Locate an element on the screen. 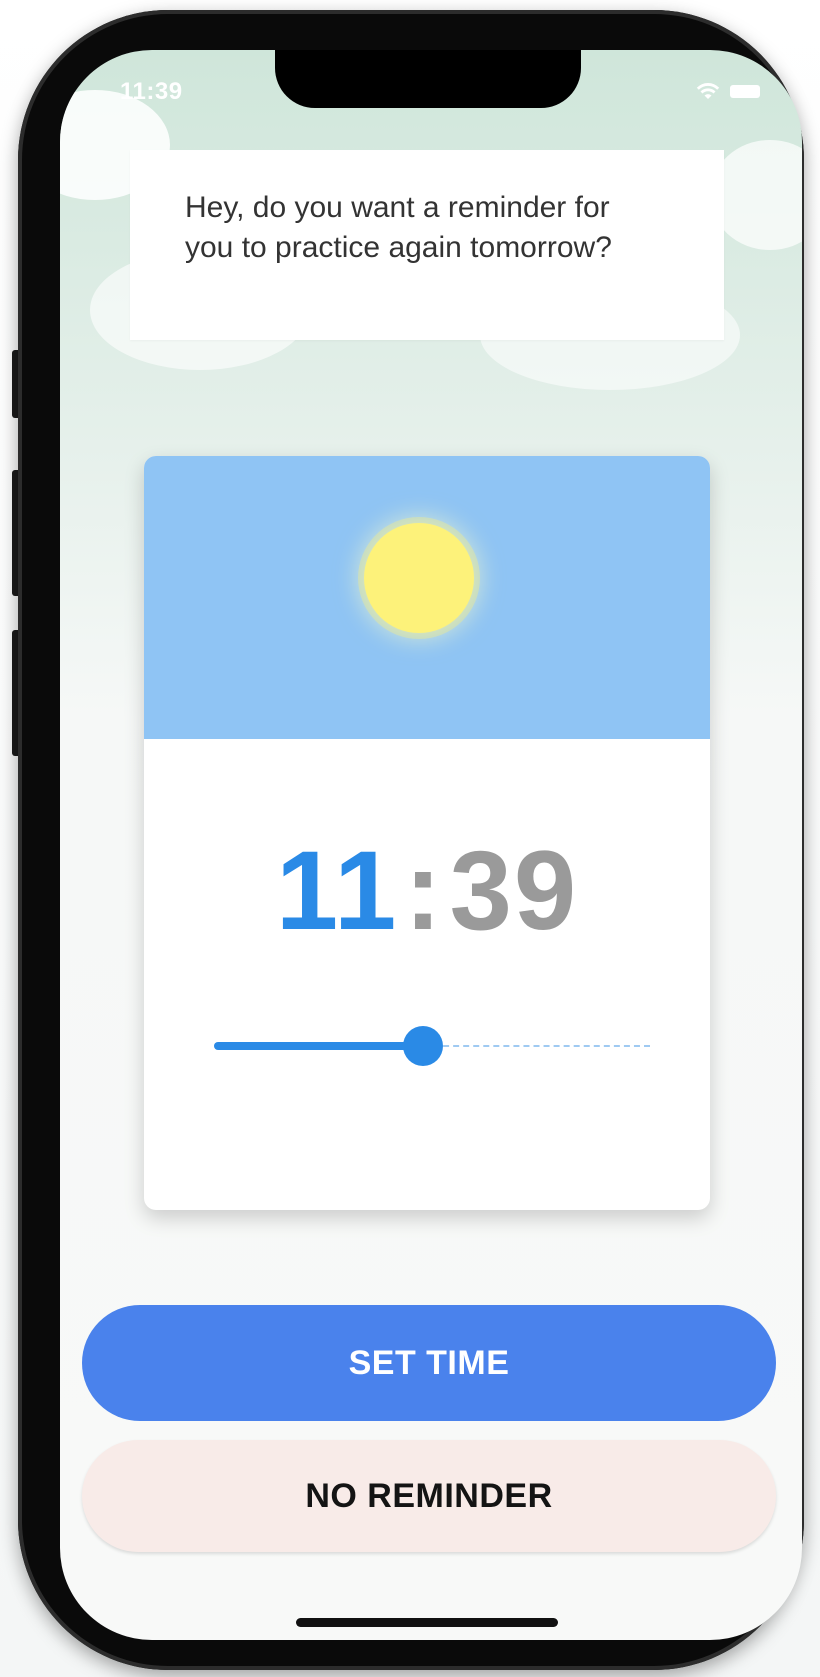  time-display: 11:39 is located at coordinates (427, 891).